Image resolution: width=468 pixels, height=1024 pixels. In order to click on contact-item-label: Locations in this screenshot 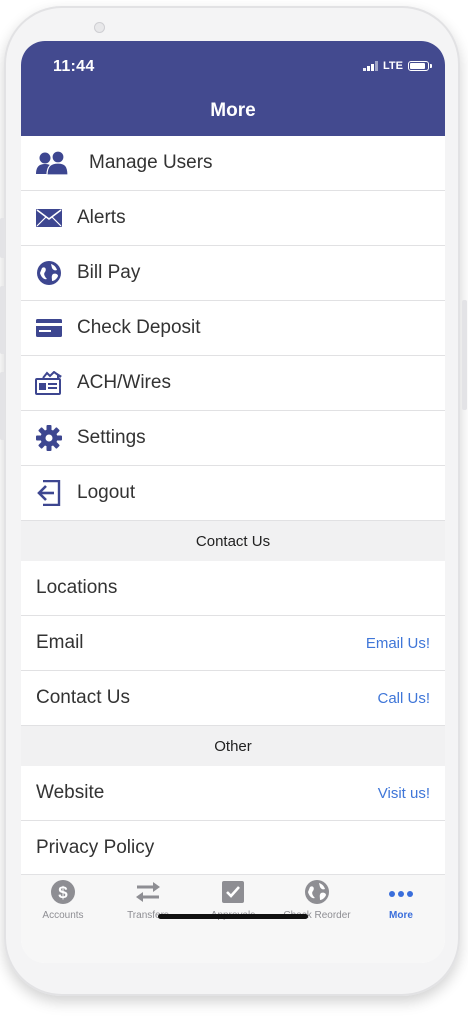, I will do `click(77, 587)`.